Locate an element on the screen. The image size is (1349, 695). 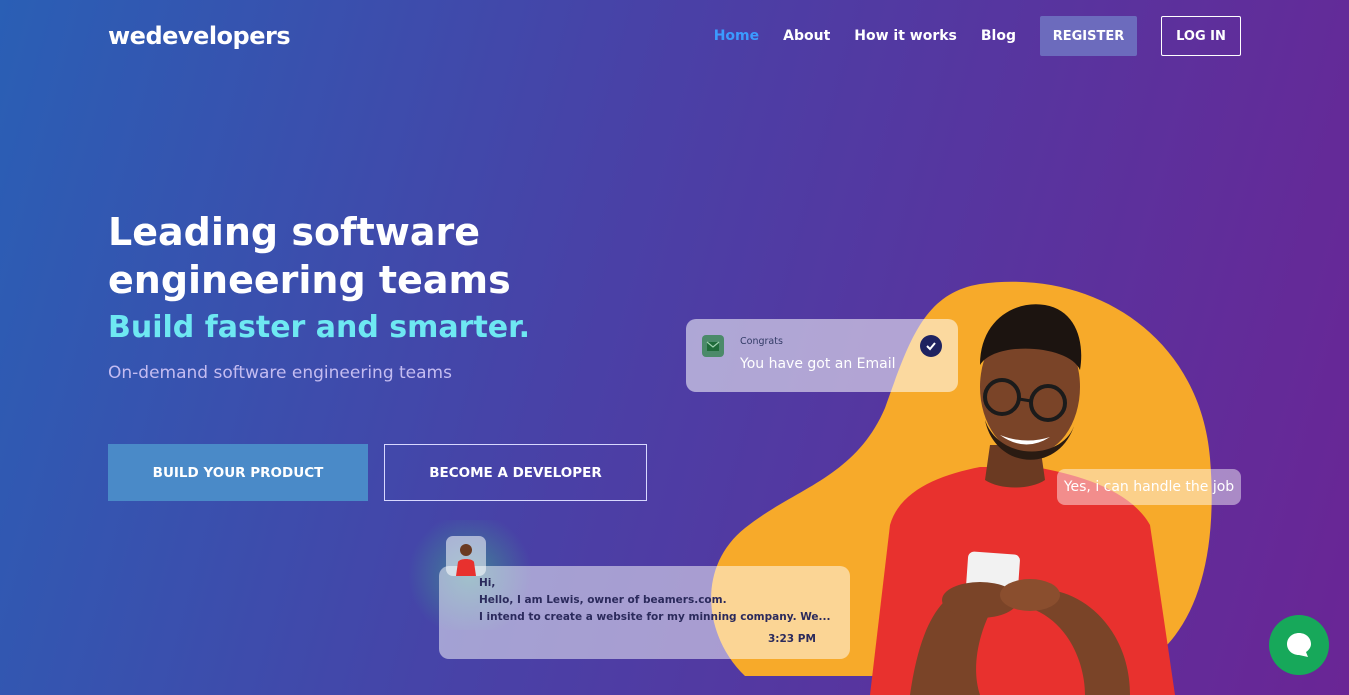
chat-timestamp: 3:23 PM is located at coordinates (792, 639).